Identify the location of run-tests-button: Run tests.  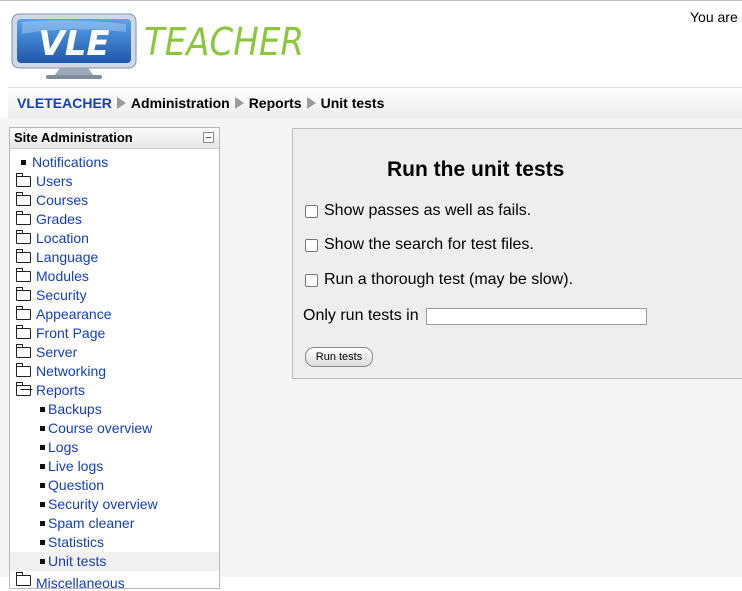
(339, 357).